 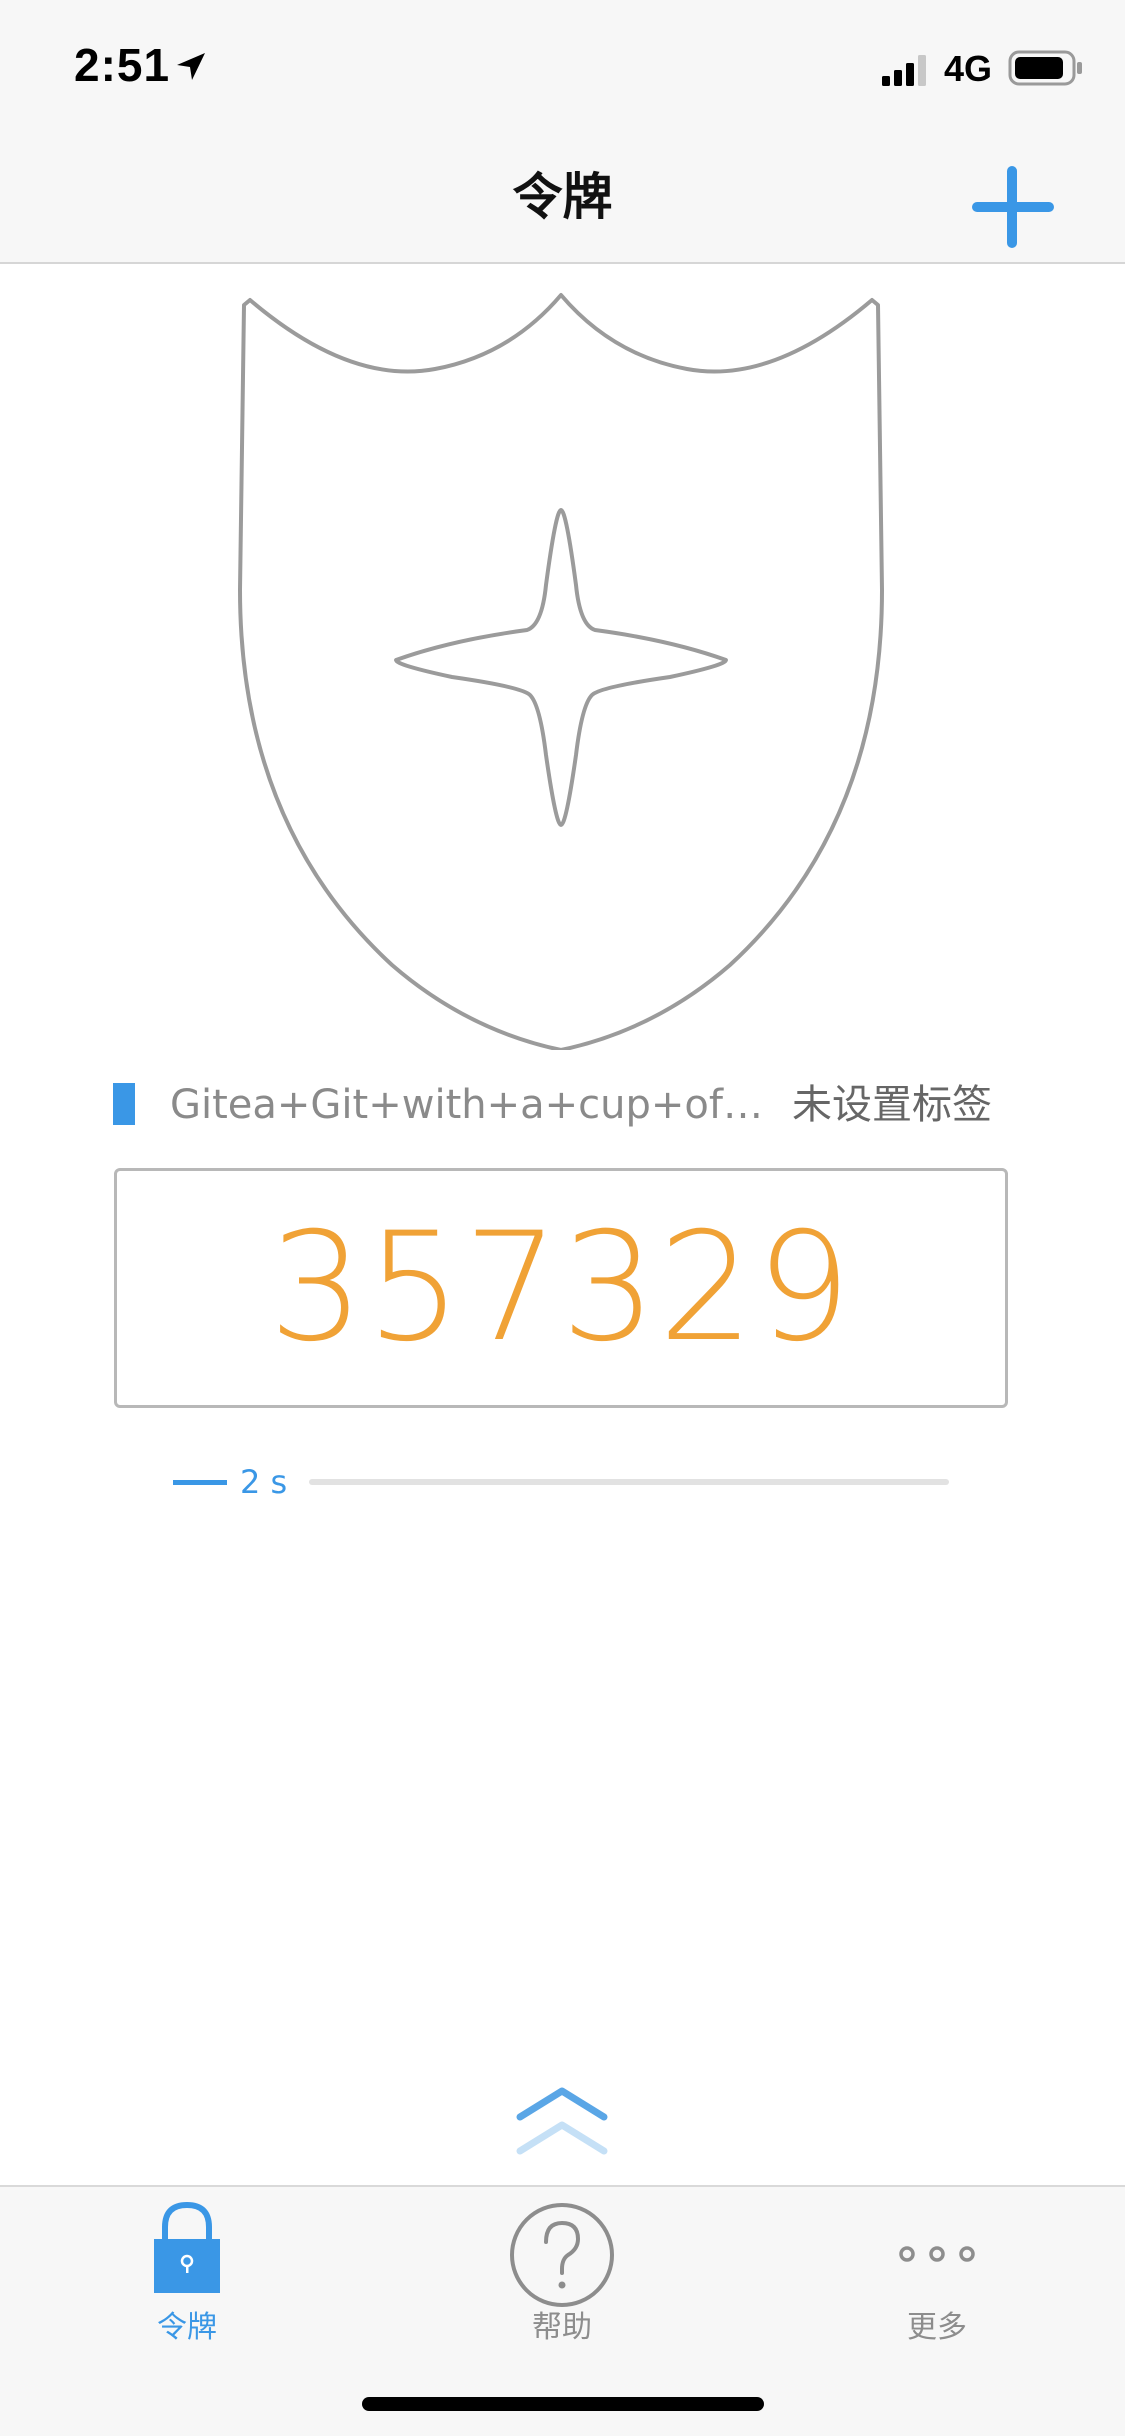 I want to click on padlock-icon, so click(x=187, y=2247).